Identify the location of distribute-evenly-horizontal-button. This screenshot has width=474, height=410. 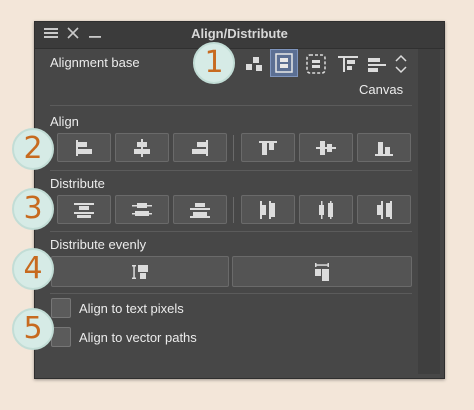
(322, 271).